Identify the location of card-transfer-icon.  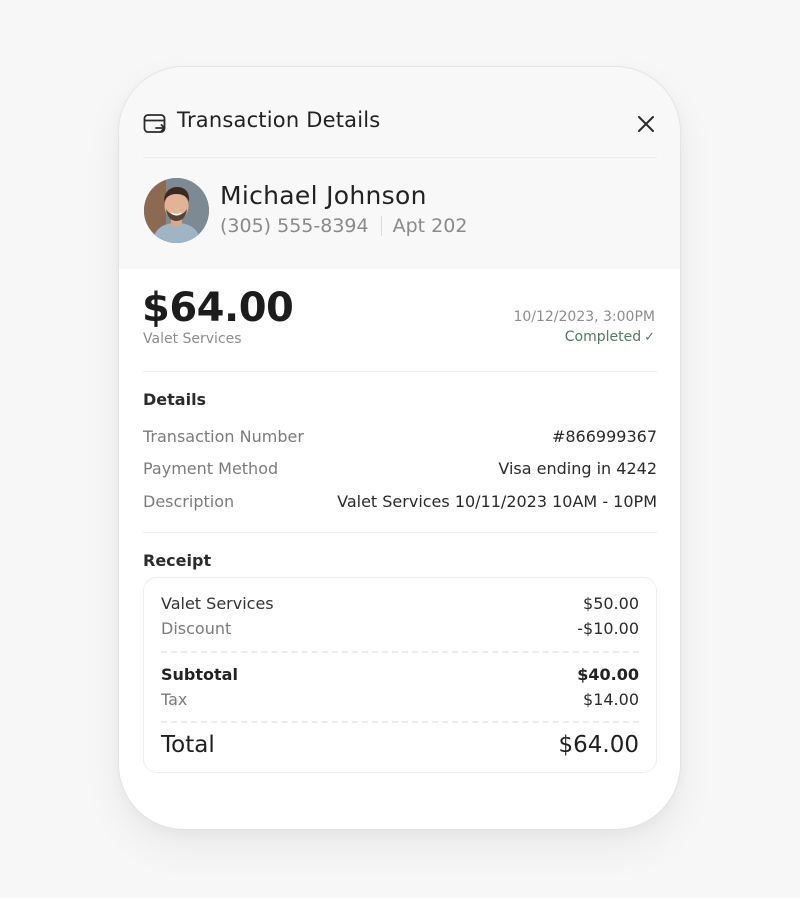
(155, 124).